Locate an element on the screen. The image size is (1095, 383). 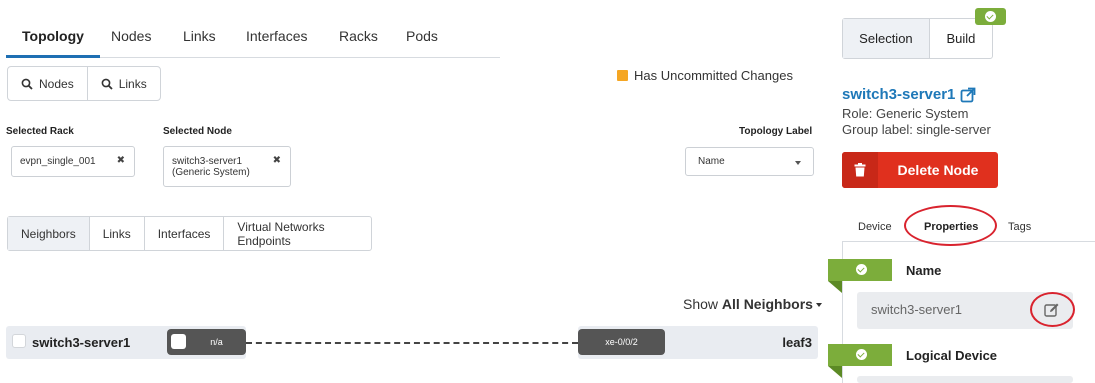
name-property-label: Name is located at coordinates (924, 270).